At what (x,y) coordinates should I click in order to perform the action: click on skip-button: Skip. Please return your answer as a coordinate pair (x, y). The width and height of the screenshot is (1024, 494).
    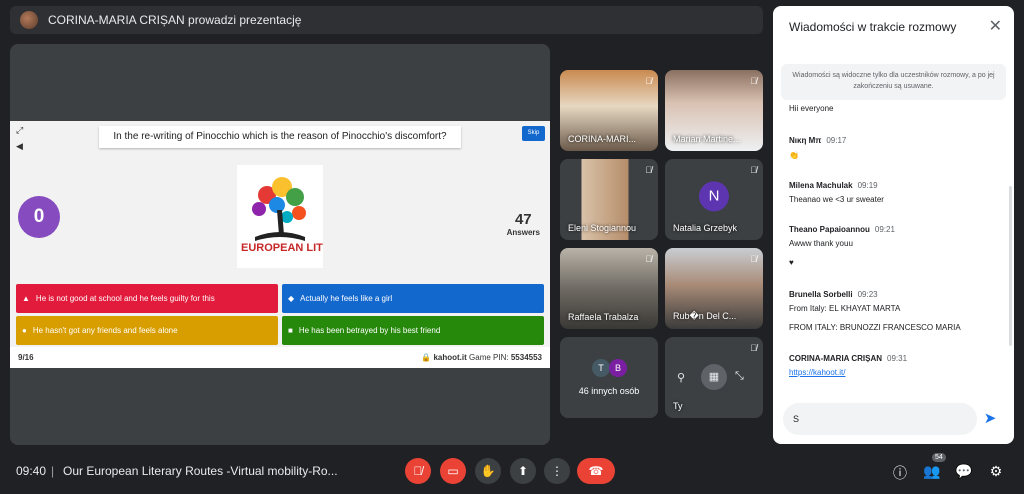
    Looking at the image, I should click on (533, 133).